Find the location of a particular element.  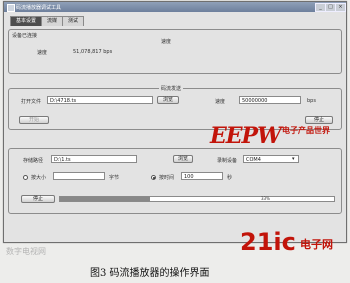

status-center-label: 速度 is located at coordinates (166, 41).